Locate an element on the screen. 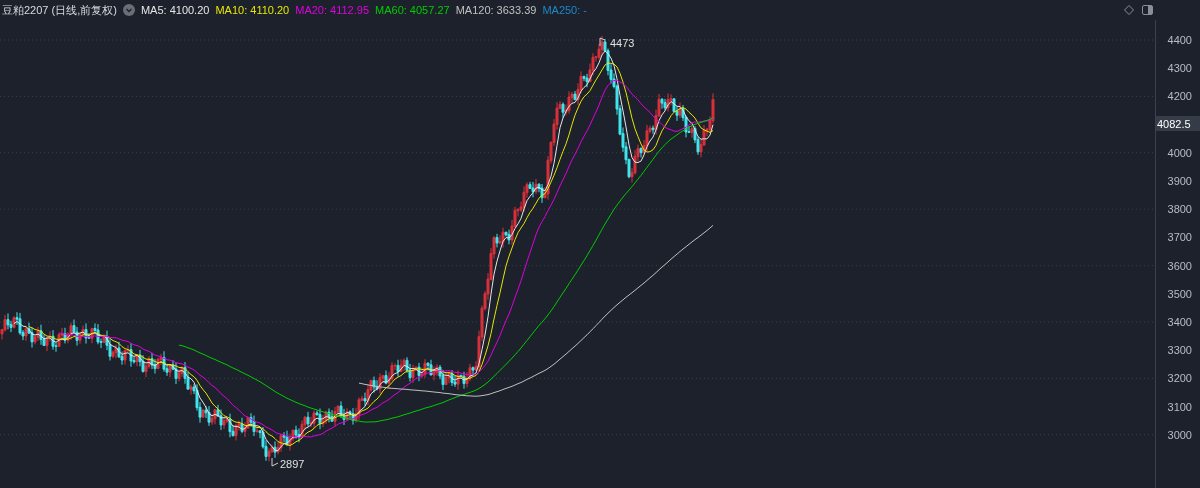 This screenshot has width=1200, height=488. chevron-down-icon is located at coordinates (128, 10).